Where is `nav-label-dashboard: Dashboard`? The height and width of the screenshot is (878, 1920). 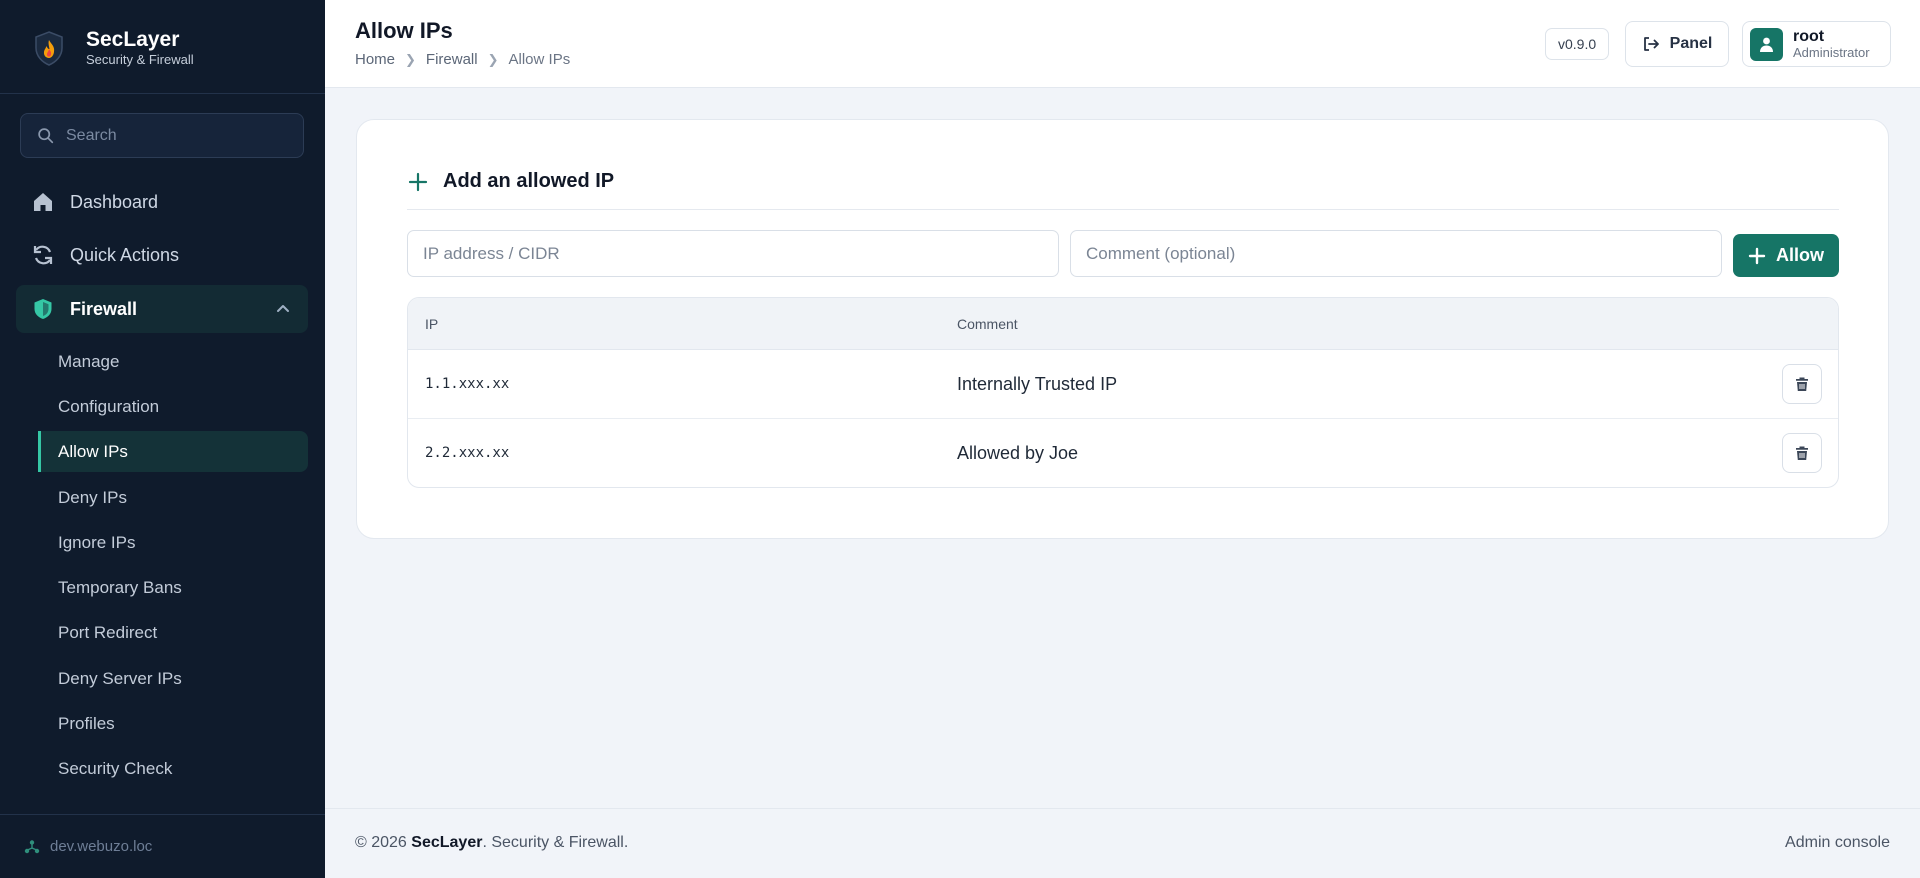
nav-label-dashboard: Dashboard is located at coordinates (114, 201).